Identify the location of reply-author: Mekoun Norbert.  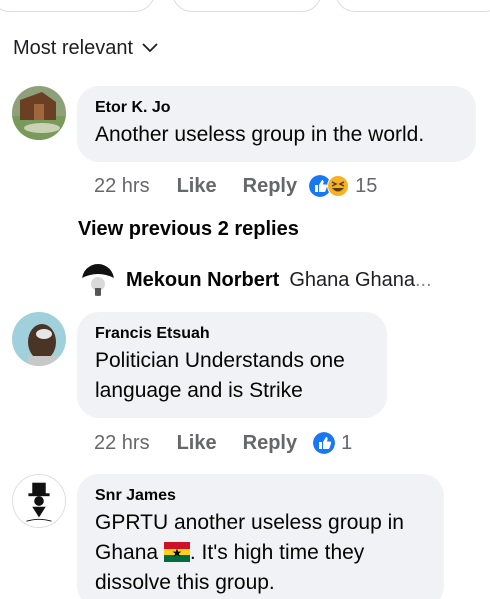
(202, 280).